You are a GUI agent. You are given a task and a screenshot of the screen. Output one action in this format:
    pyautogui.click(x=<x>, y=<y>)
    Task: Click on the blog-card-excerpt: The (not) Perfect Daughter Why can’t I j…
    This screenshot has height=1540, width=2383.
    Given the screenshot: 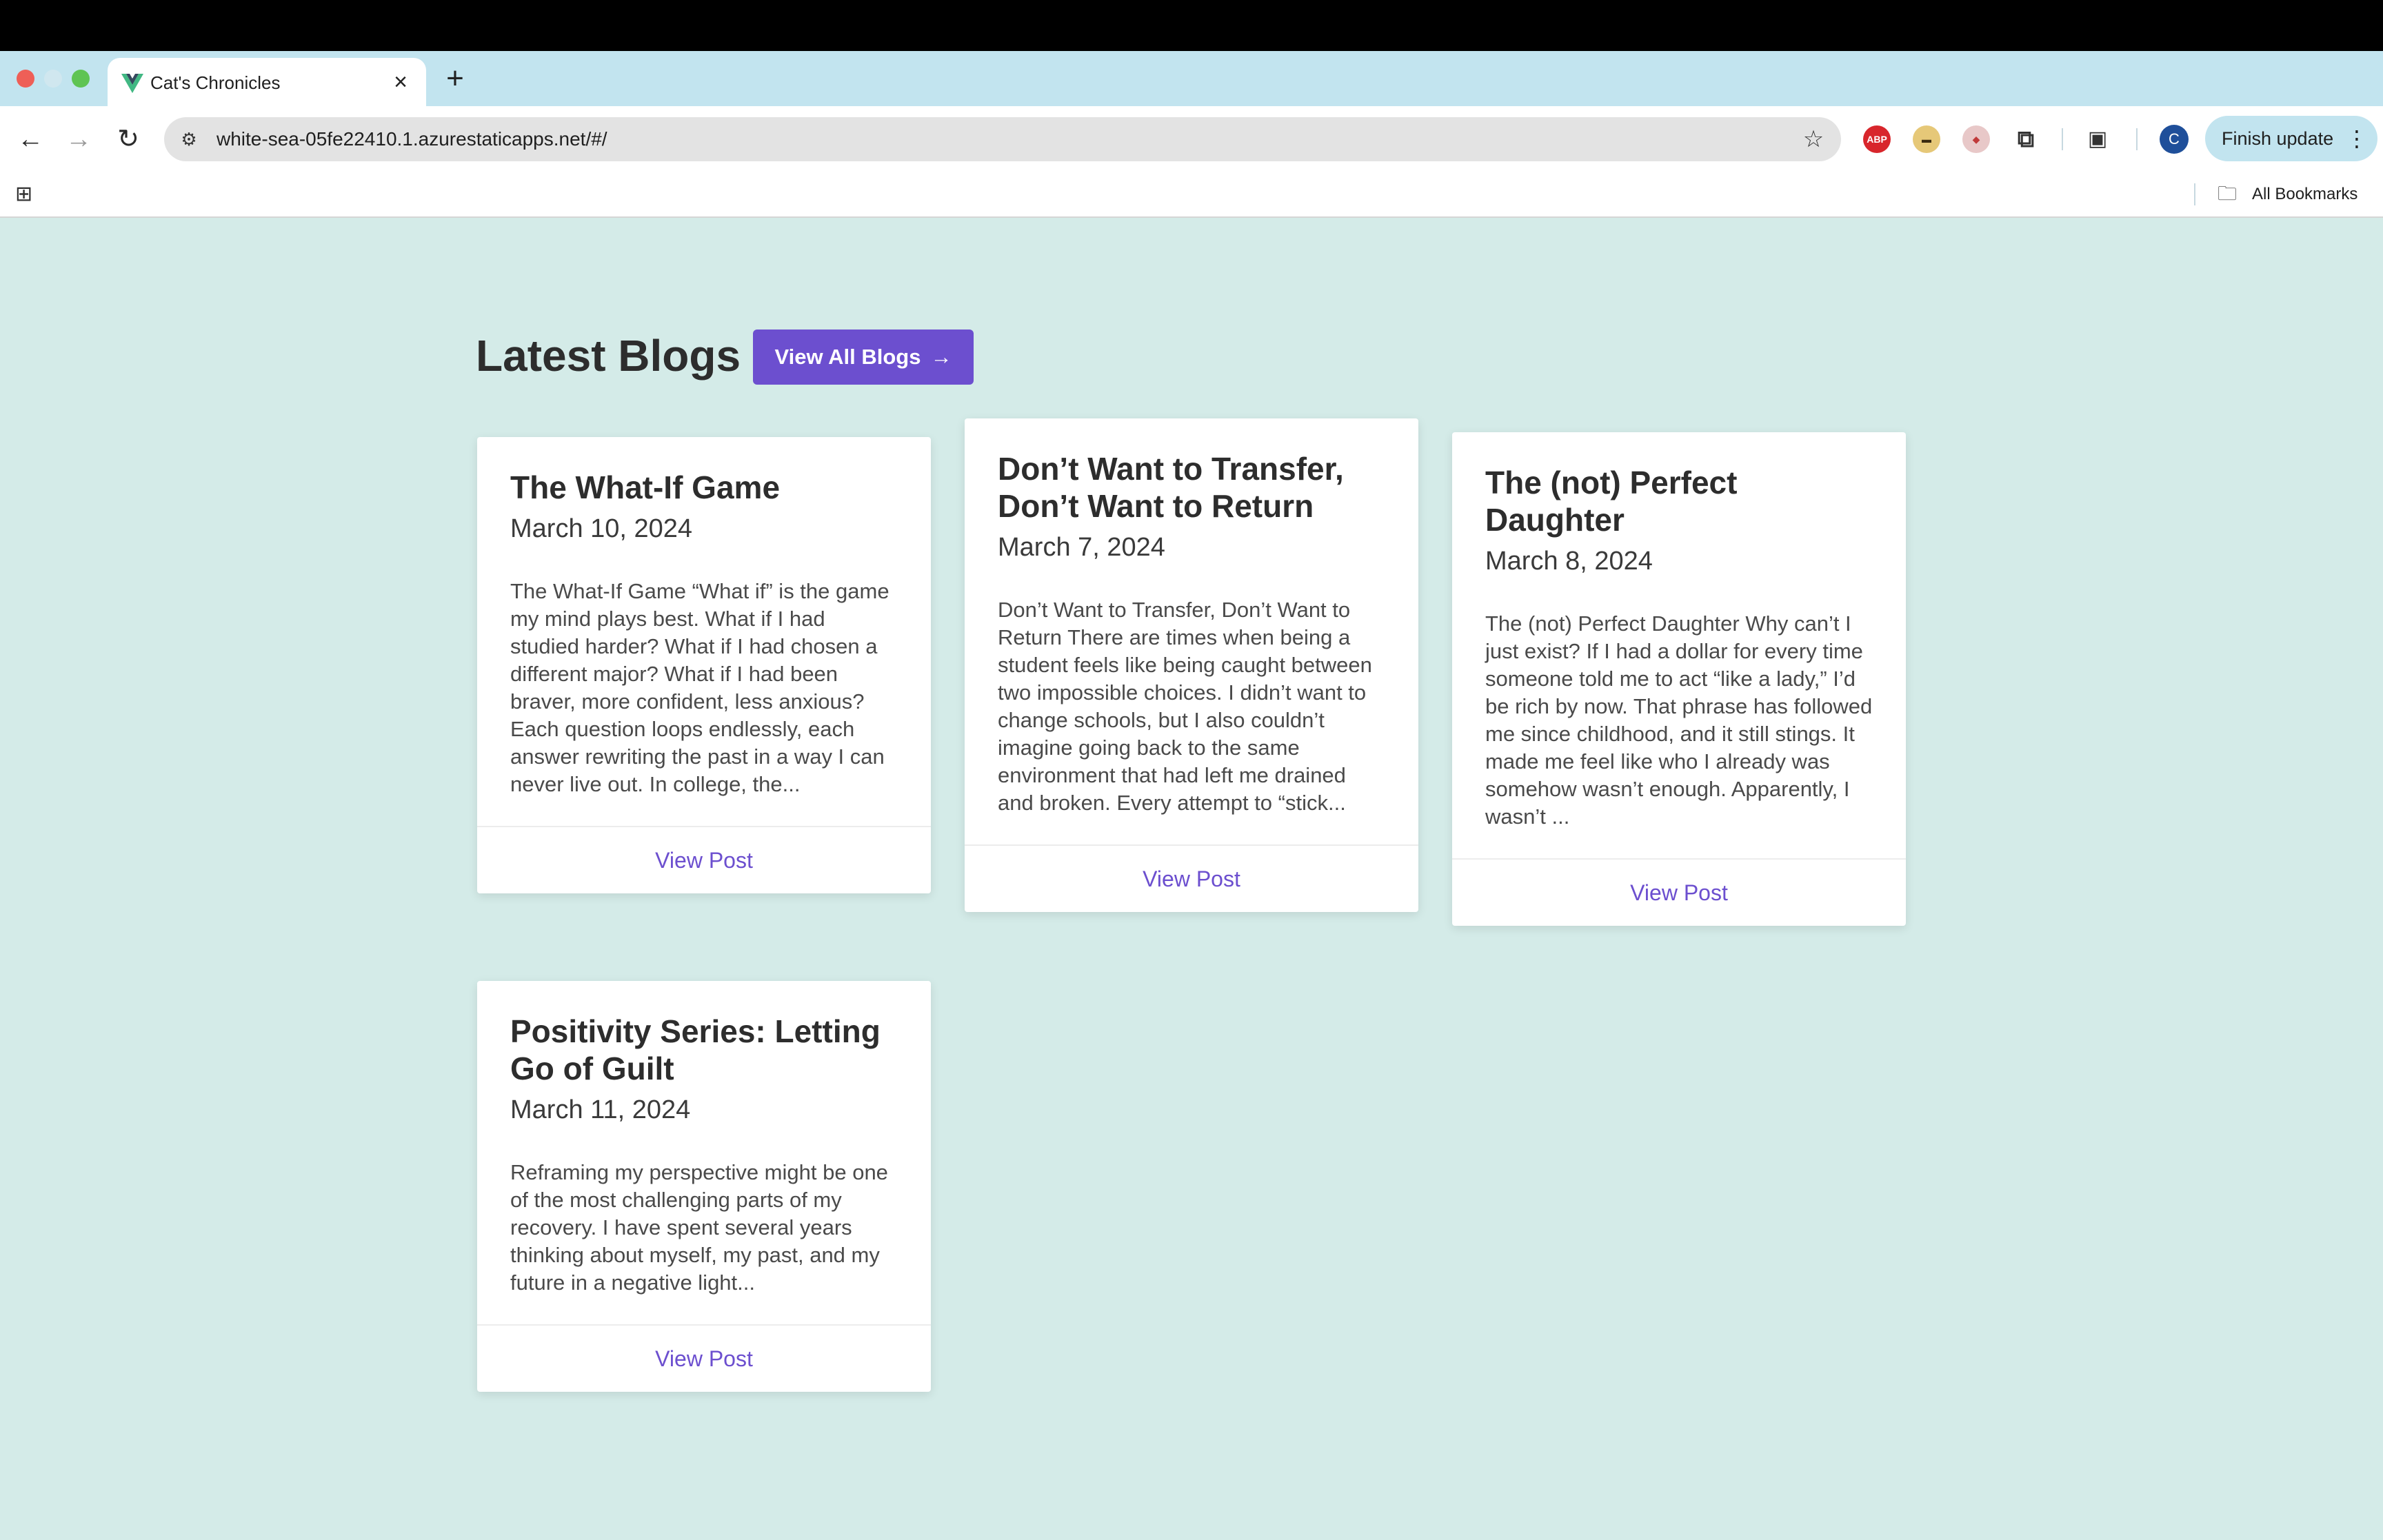 What is the action you would take?
    pyautogui.click(x=1679, y=720)
    